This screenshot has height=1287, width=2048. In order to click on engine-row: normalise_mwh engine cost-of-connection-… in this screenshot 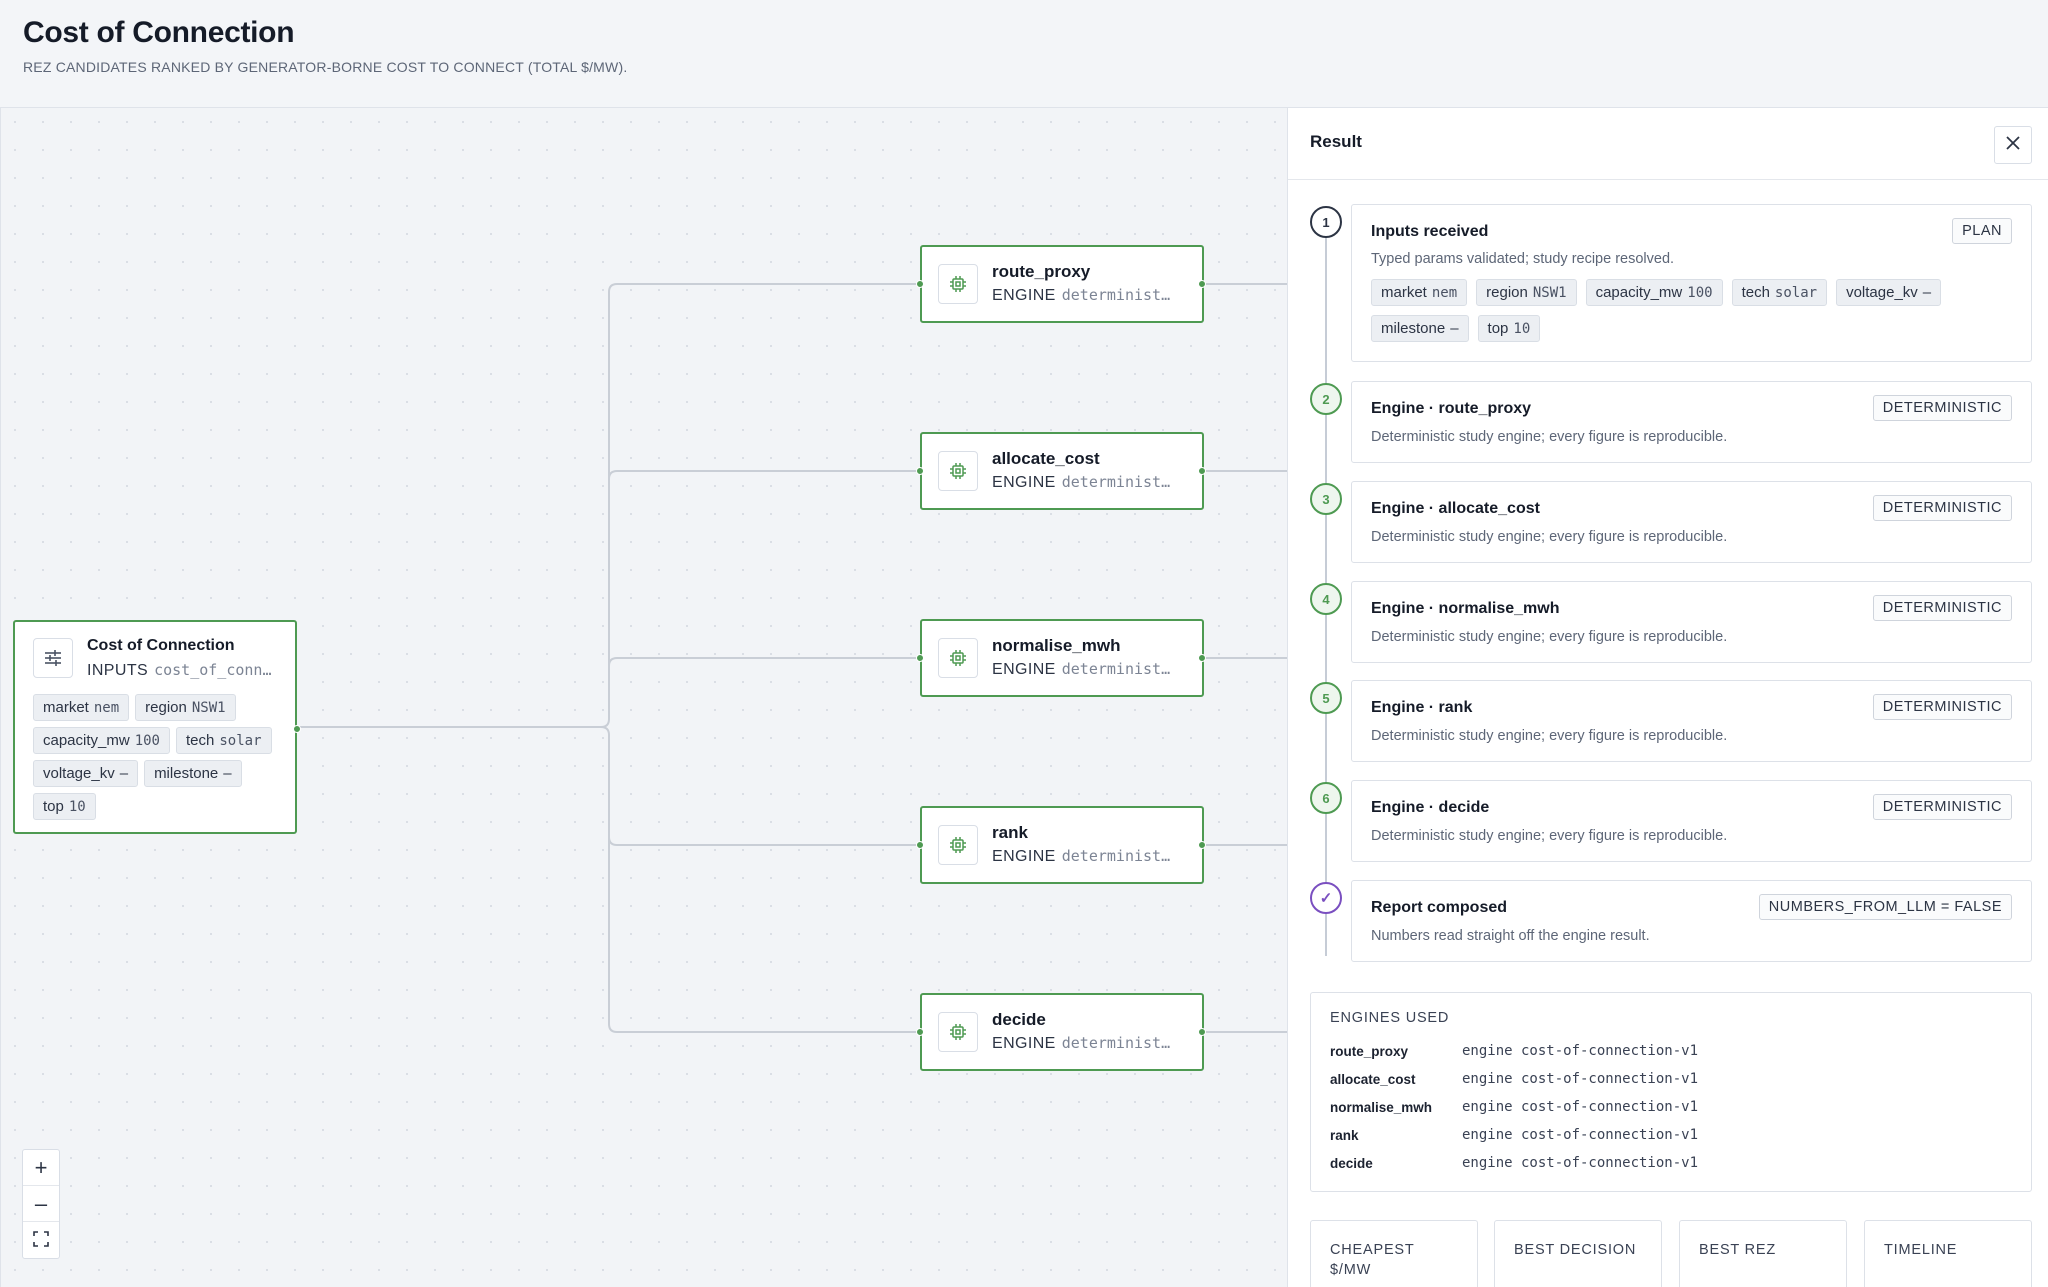, I will do `click(1514, 1107)`.